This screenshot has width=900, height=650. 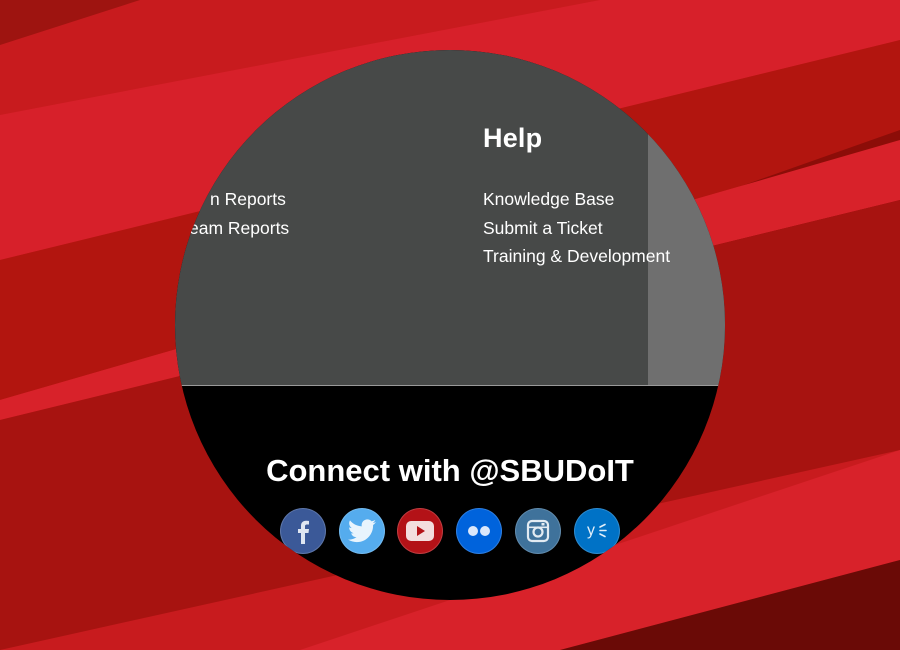 What do you see at coordinates (362, 531) in the screenshot?
I see `twitter-icon` at bounding box center [362, 531].